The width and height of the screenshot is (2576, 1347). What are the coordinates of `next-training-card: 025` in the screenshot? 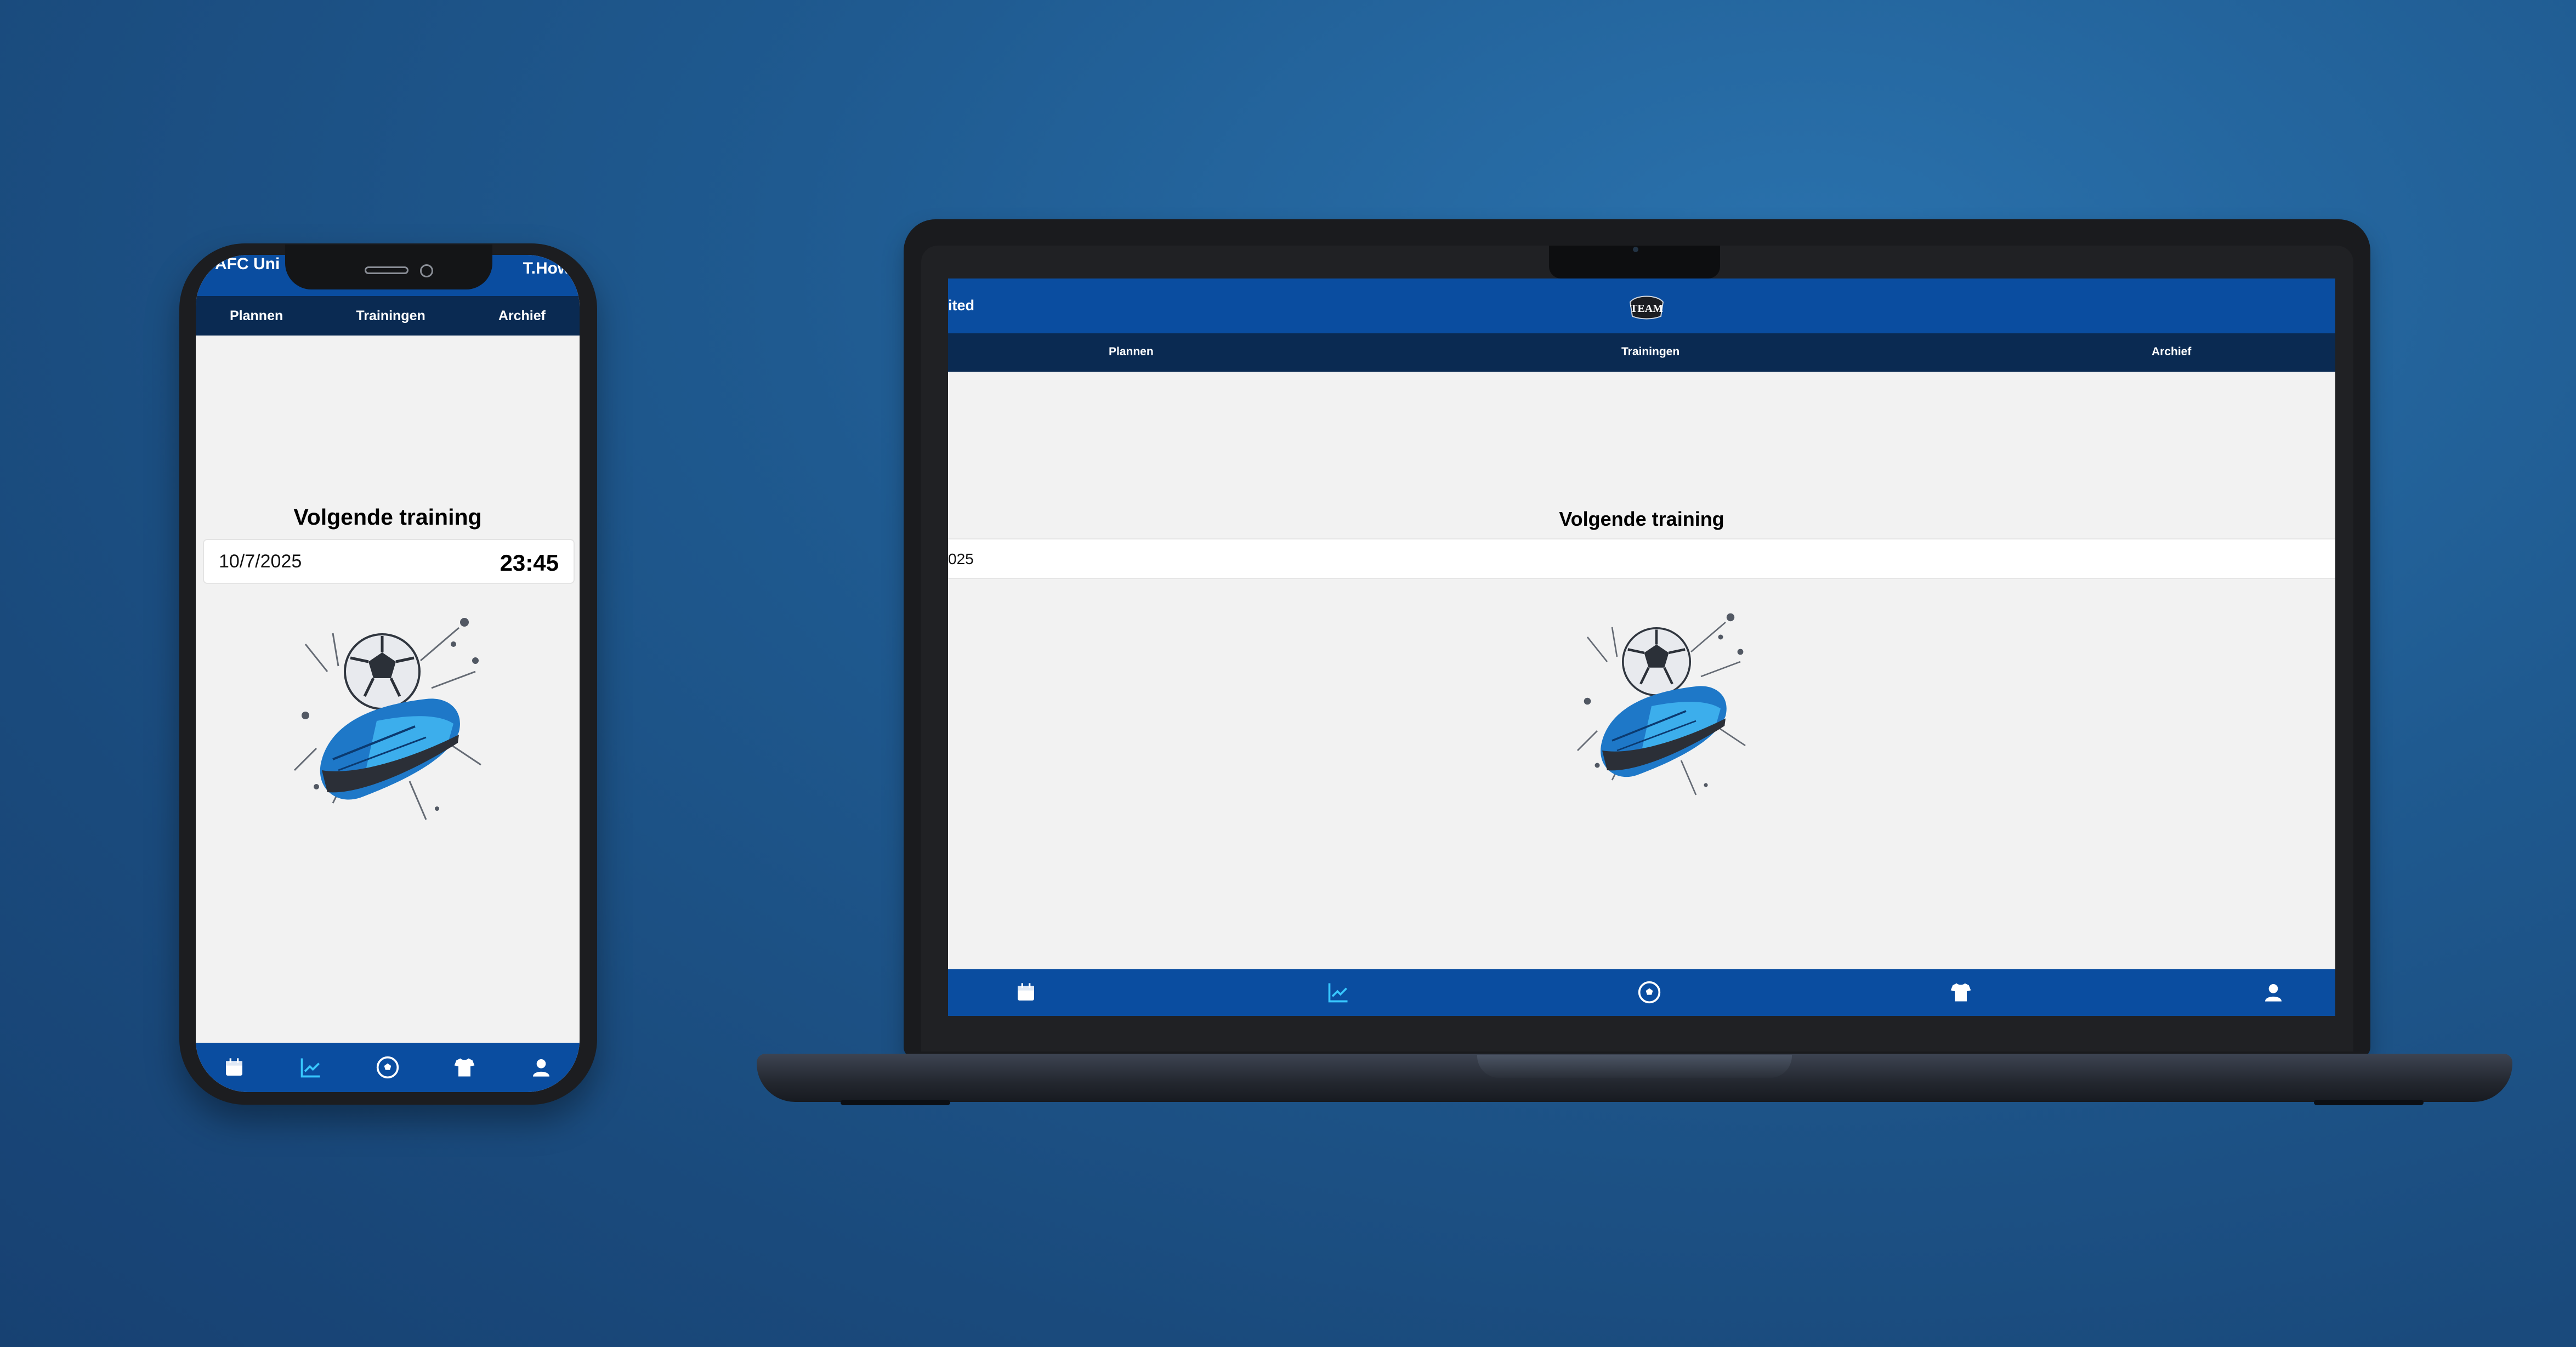 It's located at (1642, 559).